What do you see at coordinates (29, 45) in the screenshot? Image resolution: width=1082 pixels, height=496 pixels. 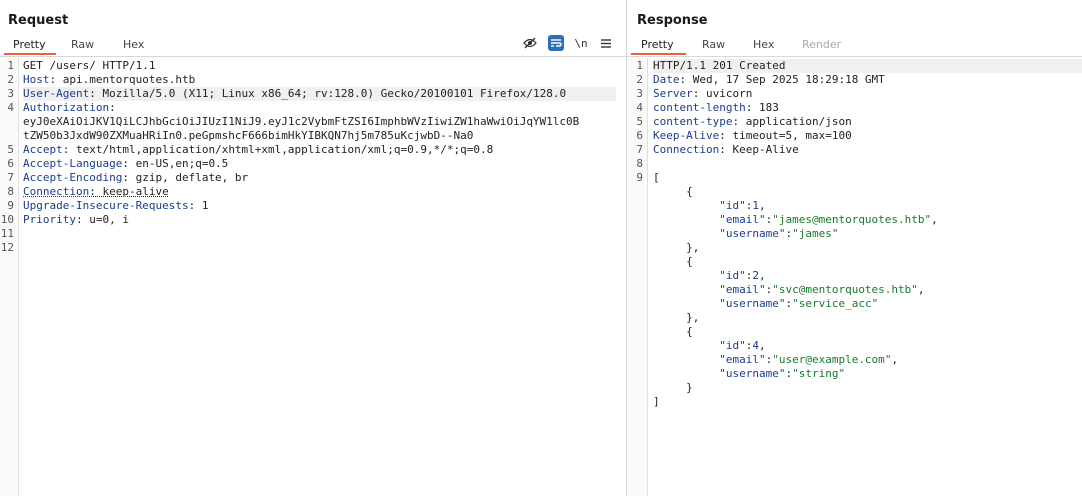 I see `request-tab-pretty: Pretty` at bounding box center [29, 45].